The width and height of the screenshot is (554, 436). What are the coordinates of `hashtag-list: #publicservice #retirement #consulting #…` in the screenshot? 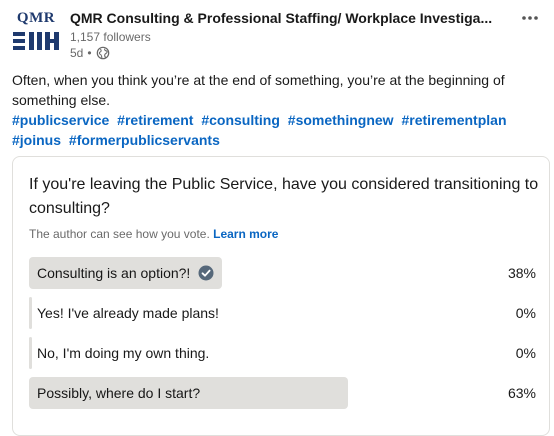 It's located at (277, 130).